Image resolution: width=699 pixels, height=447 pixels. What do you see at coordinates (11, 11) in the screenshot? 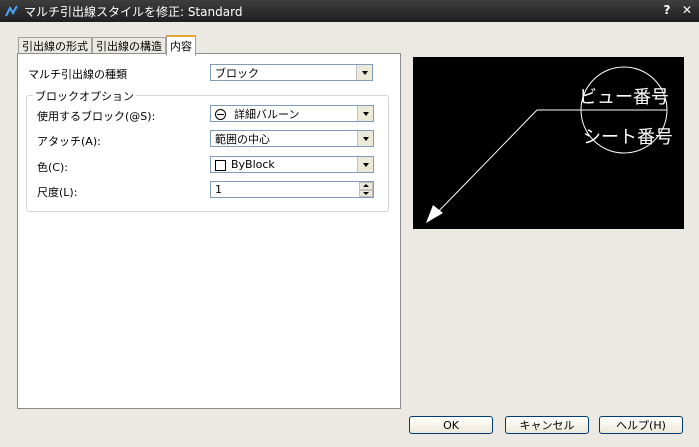
I see `app-icon` at bounding box center [11, 11].